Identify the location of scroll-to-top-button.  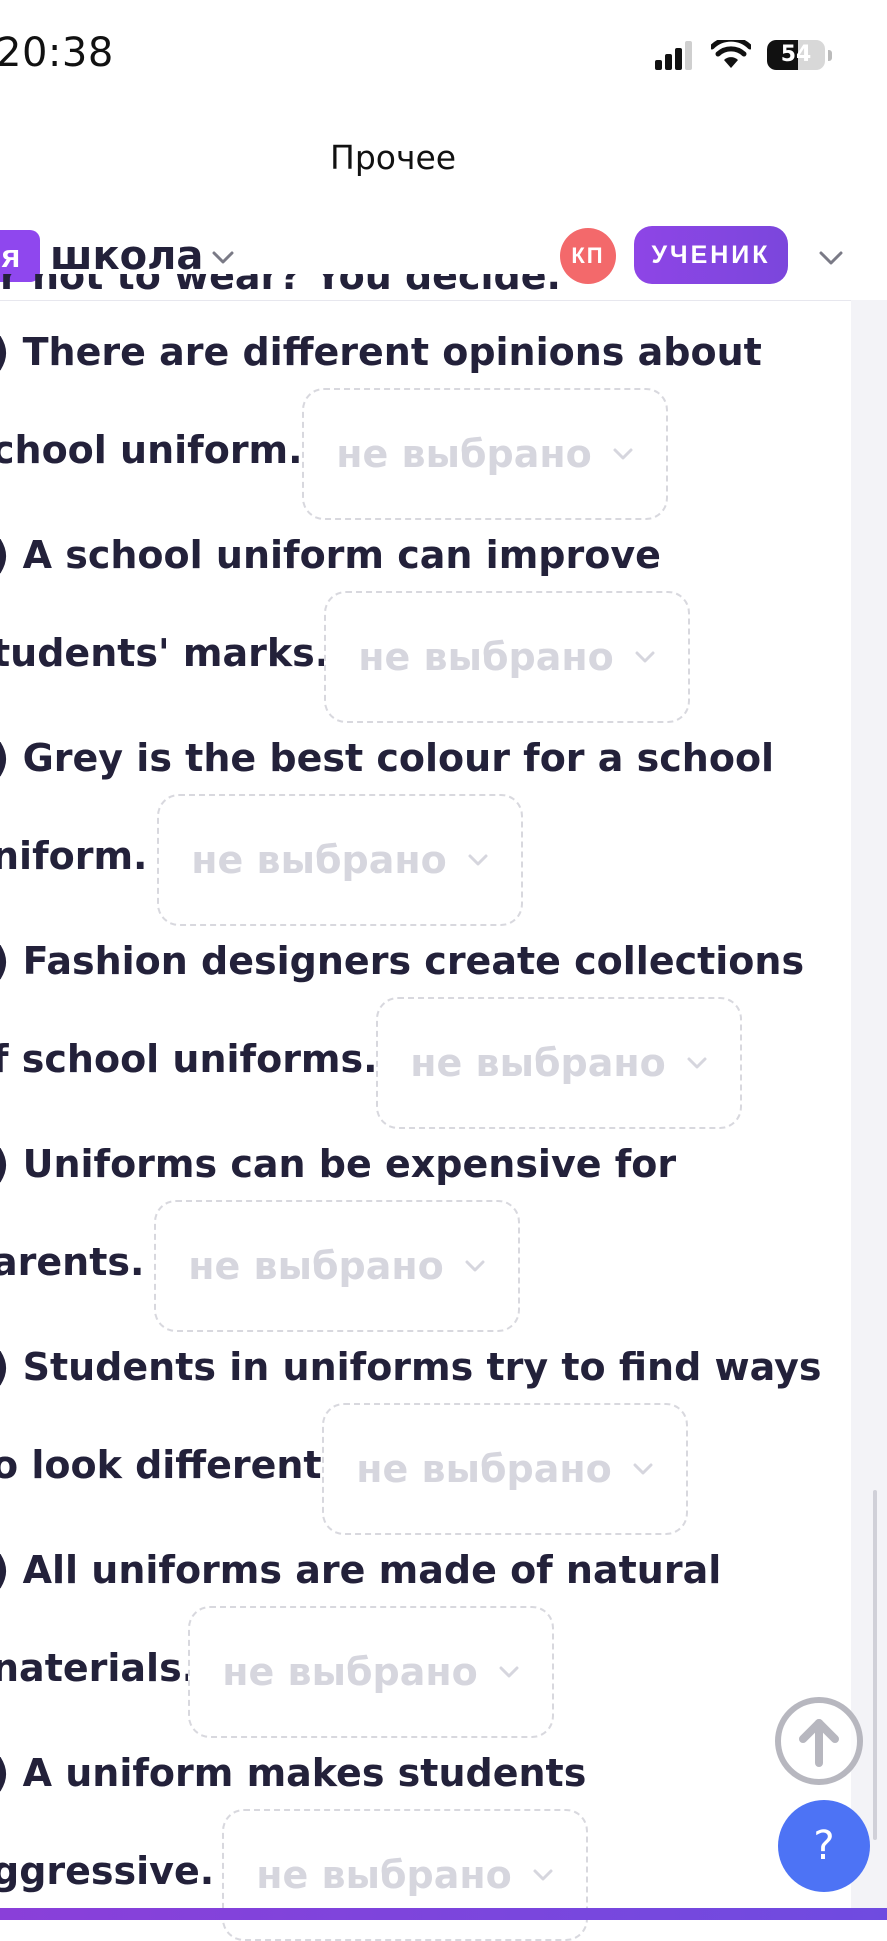
(819, 1741).